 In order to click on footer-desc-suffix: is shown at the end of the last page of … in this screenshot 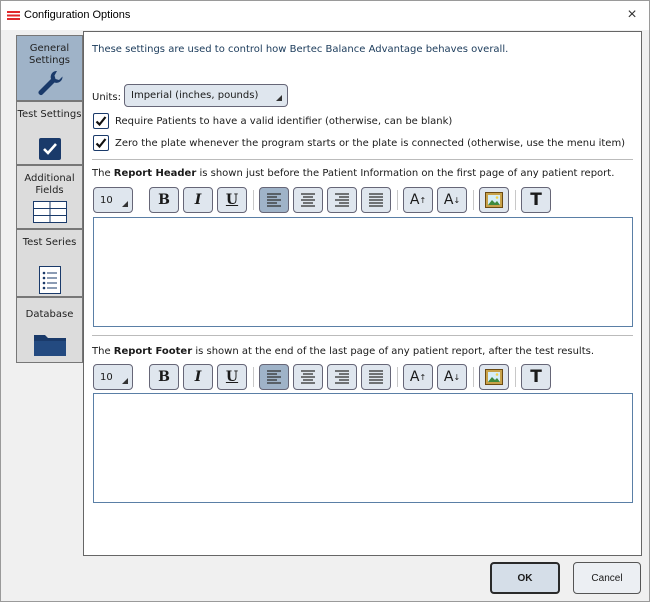, I will do `click(393, 351)`.